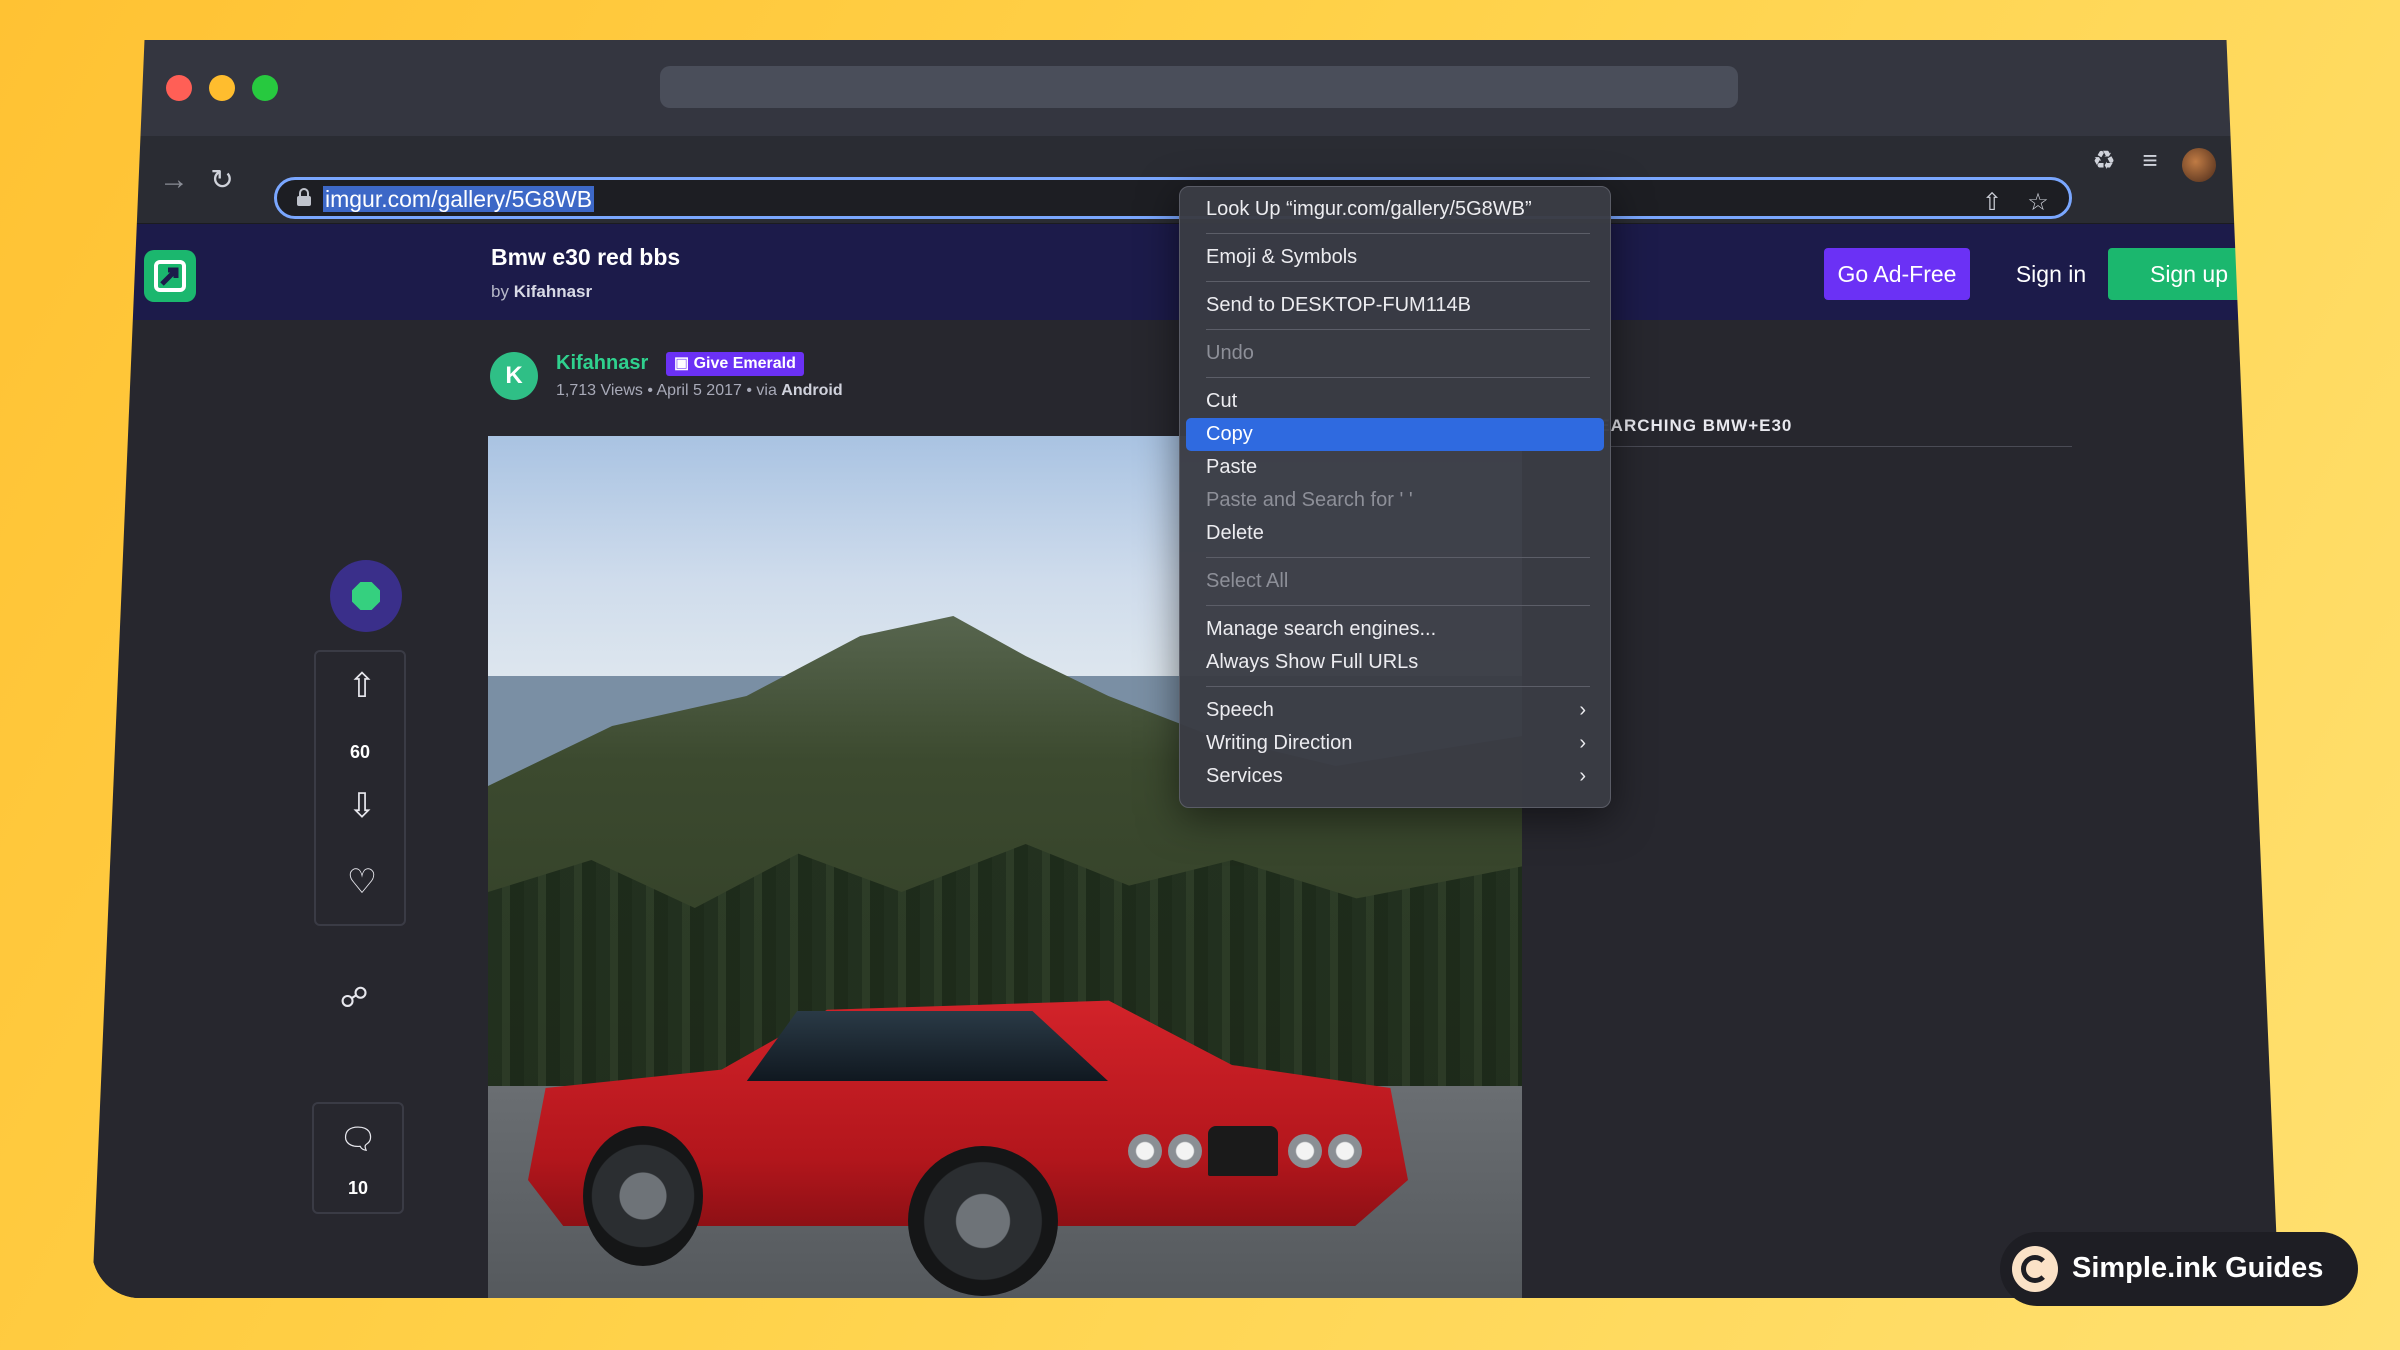 Image resolution: width=2400 pixels, height=1350 pixels. I want to click on menu-item-cut: Cut, so click(1395, 401).